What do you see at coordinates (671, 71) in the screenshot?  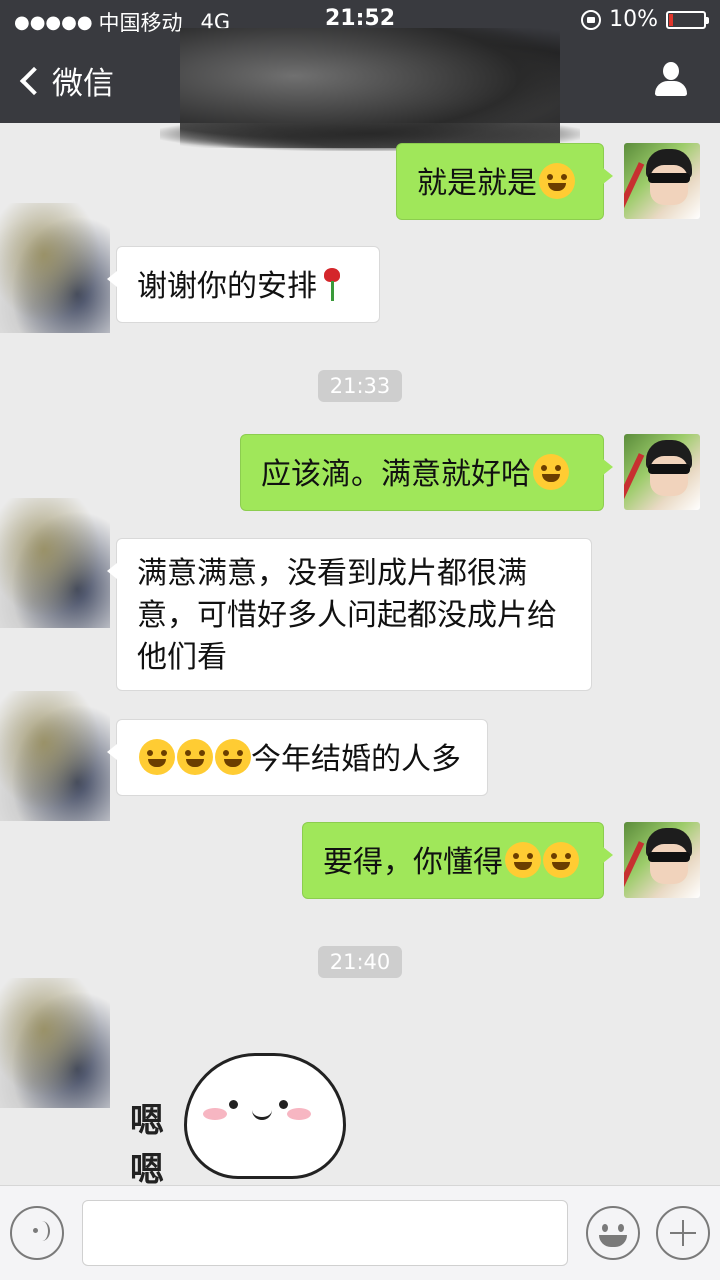 I see `person-icon` at bounding box center [671, 71].